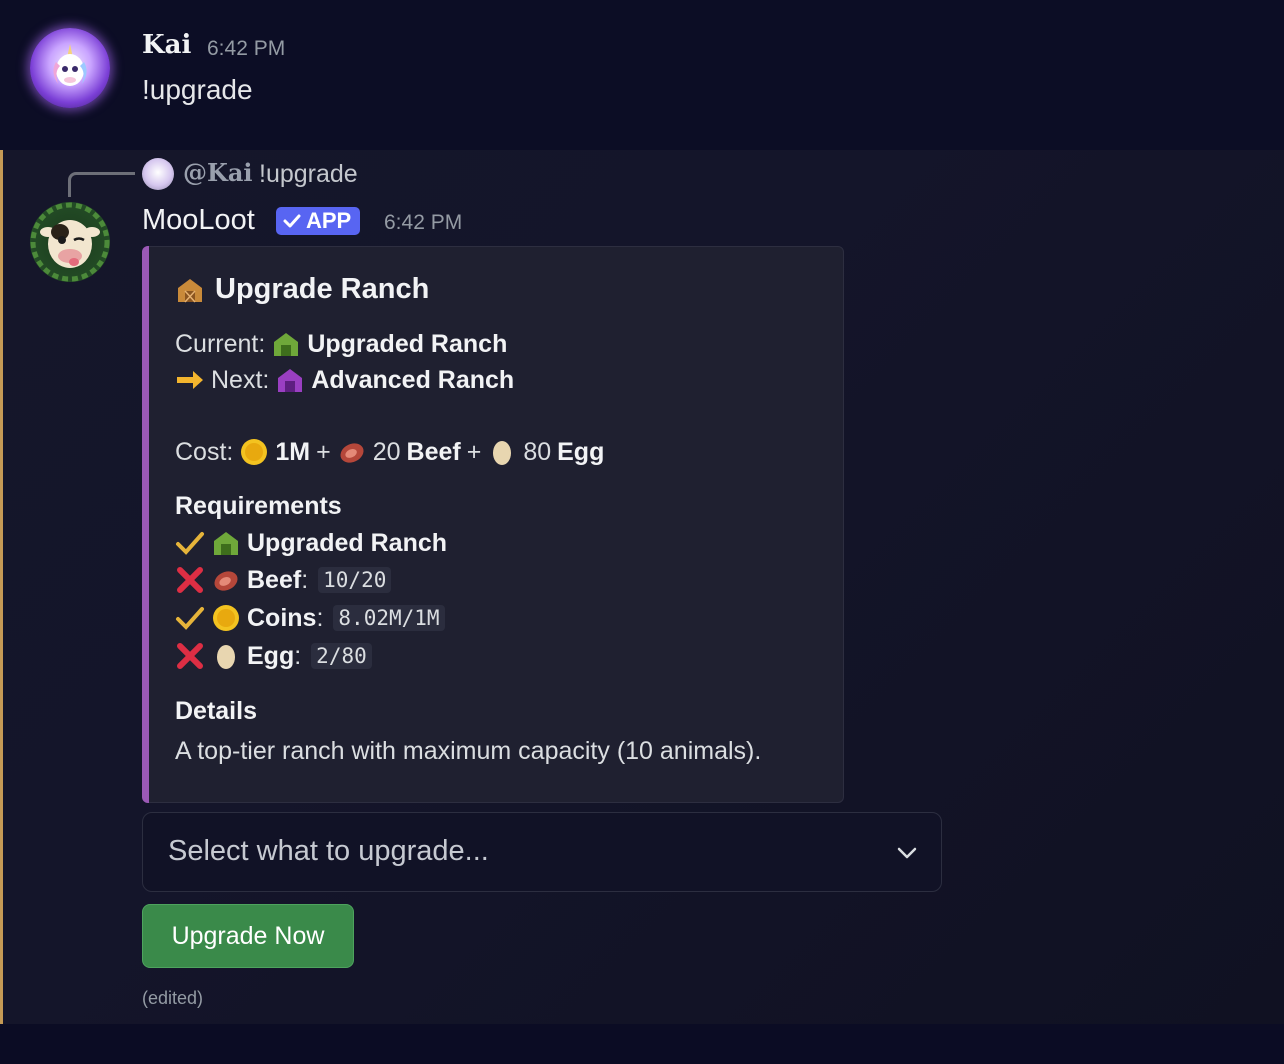 The image size is (1284, 1064). What do you see at coordinates (190, 380) in the screenshot?
I see `arrow-right-icon` at bounding box center [190, 380].